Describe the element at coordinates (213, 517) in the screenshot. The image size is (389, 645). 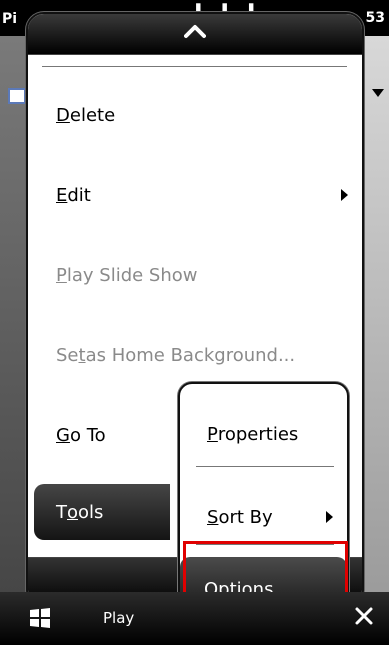
I see `submenu-item-sort-by-mnemonic: S` at that location.